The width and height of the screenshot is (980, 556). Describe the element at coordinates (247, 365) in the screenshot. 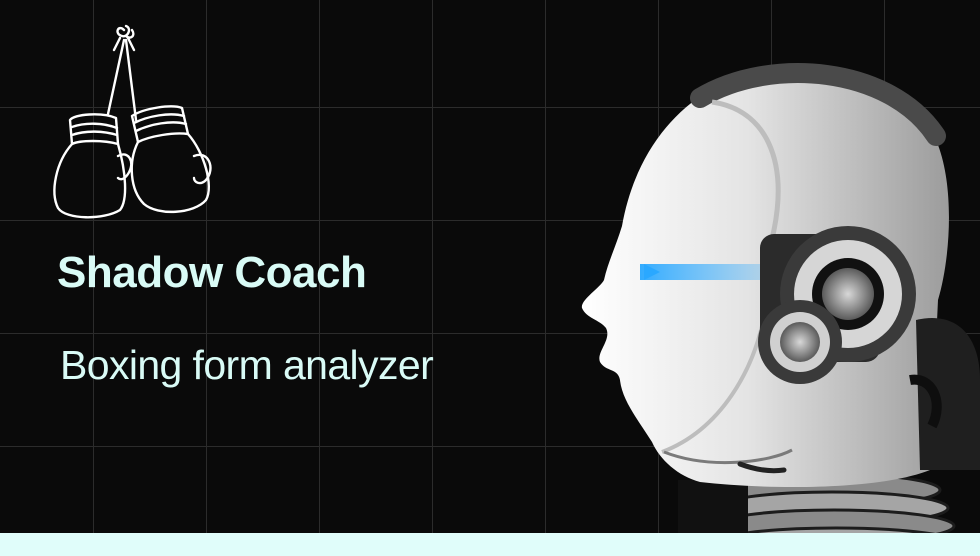

I see `slide-subtitle: Boxing form analyzer` at that location.